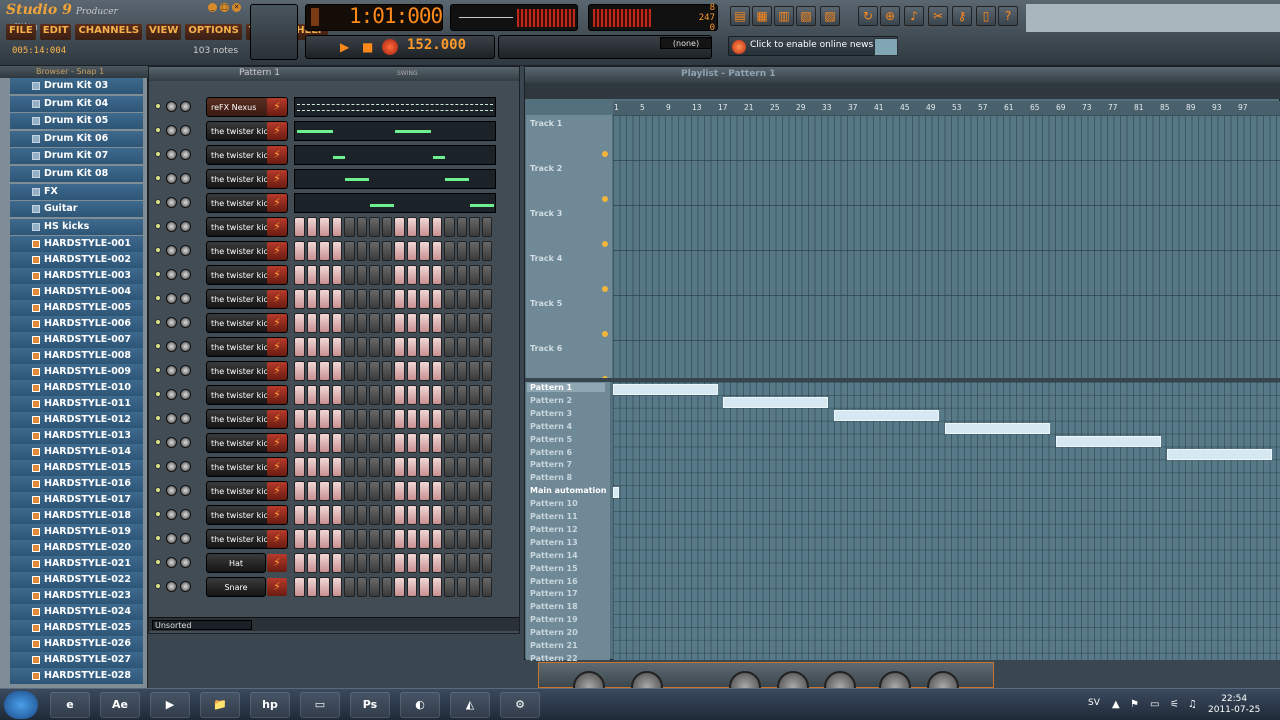  What do you see at coordinates (76, 324) in the screenshot?
I see `browser-file: HARDSTYLE-006` at bounding box center [76, 324].